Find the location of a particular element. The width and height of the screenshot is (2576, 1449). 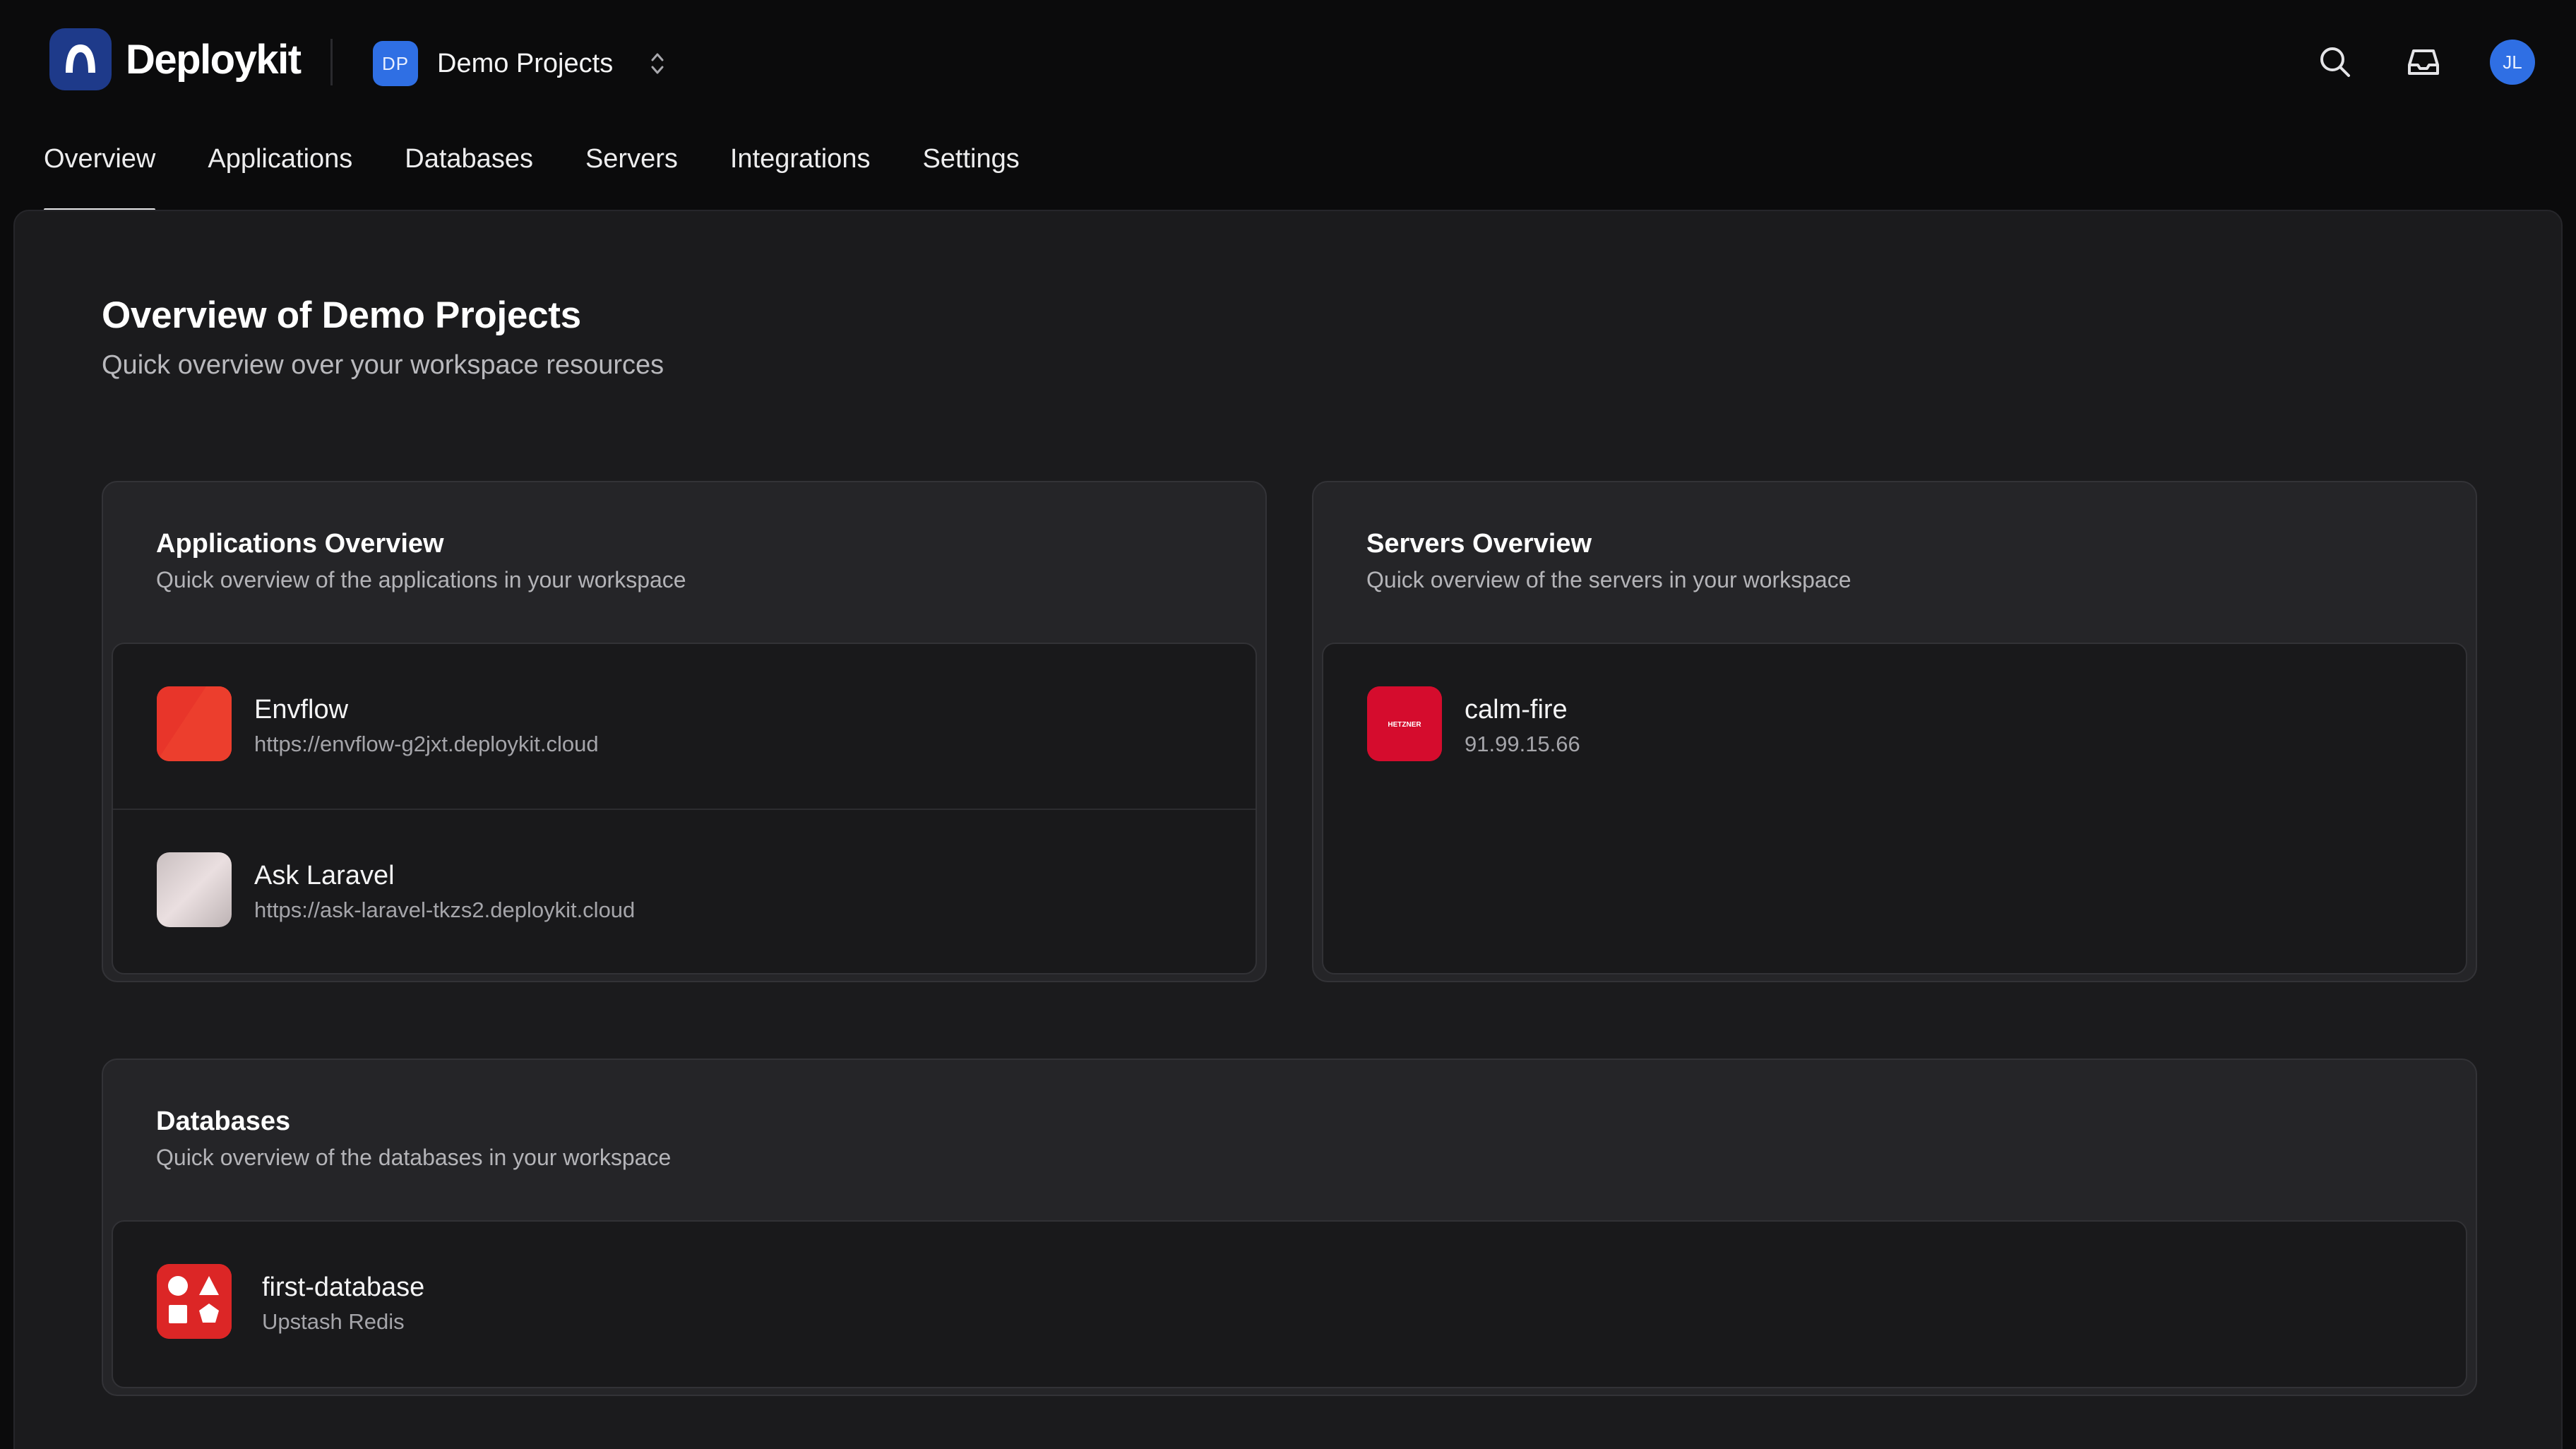

workspace-badge: DP is located at coordinates (395, 63).